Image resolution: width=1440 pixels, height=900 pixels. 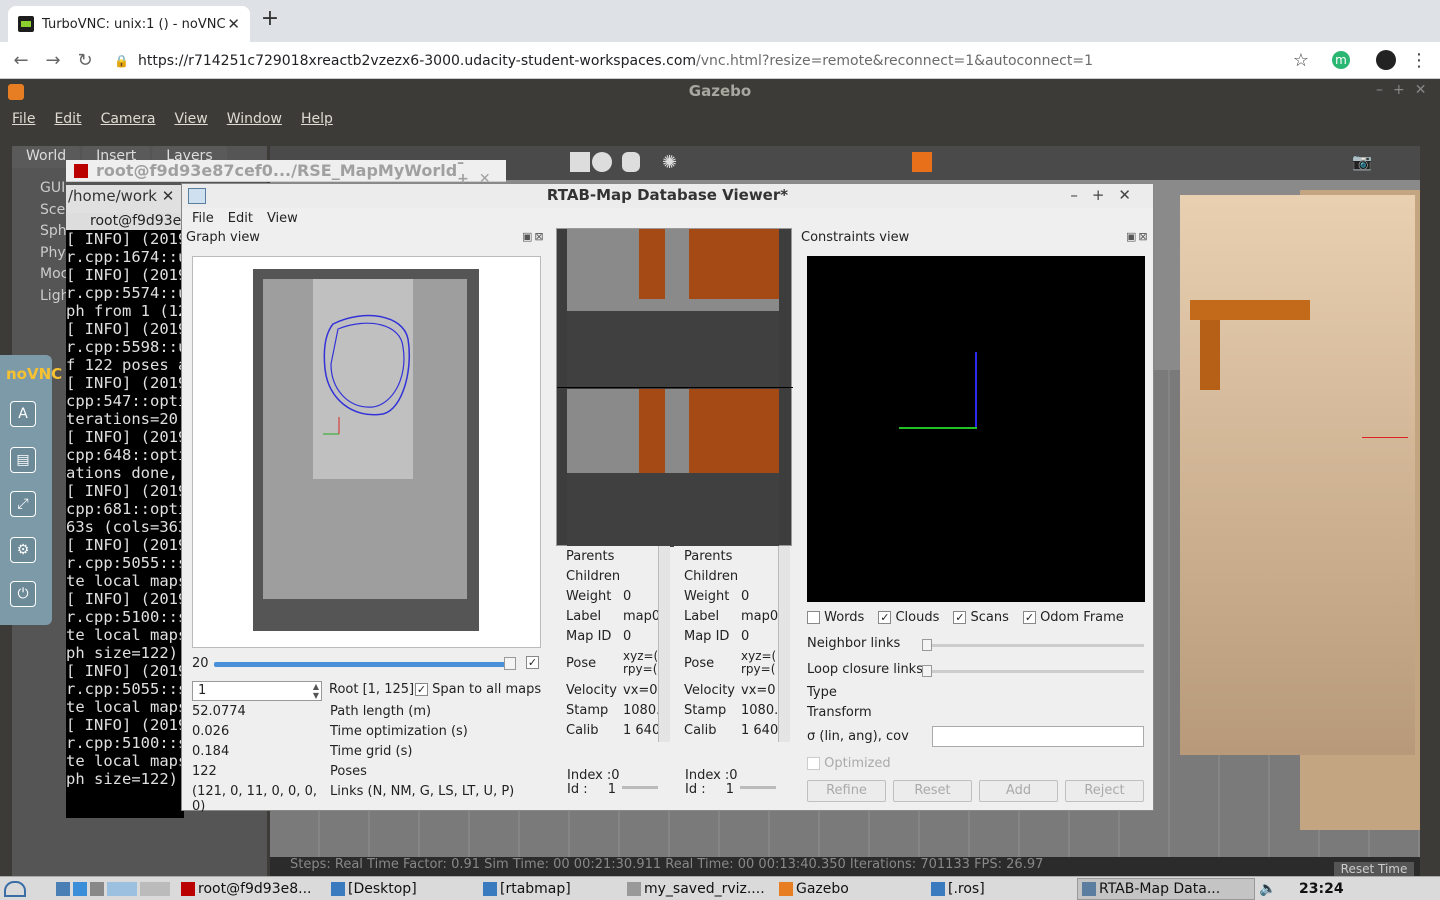 What do you see at coordinates (835, 617) in the screenshot?
I see `words-option: Words` at bounding box center [835, 617].